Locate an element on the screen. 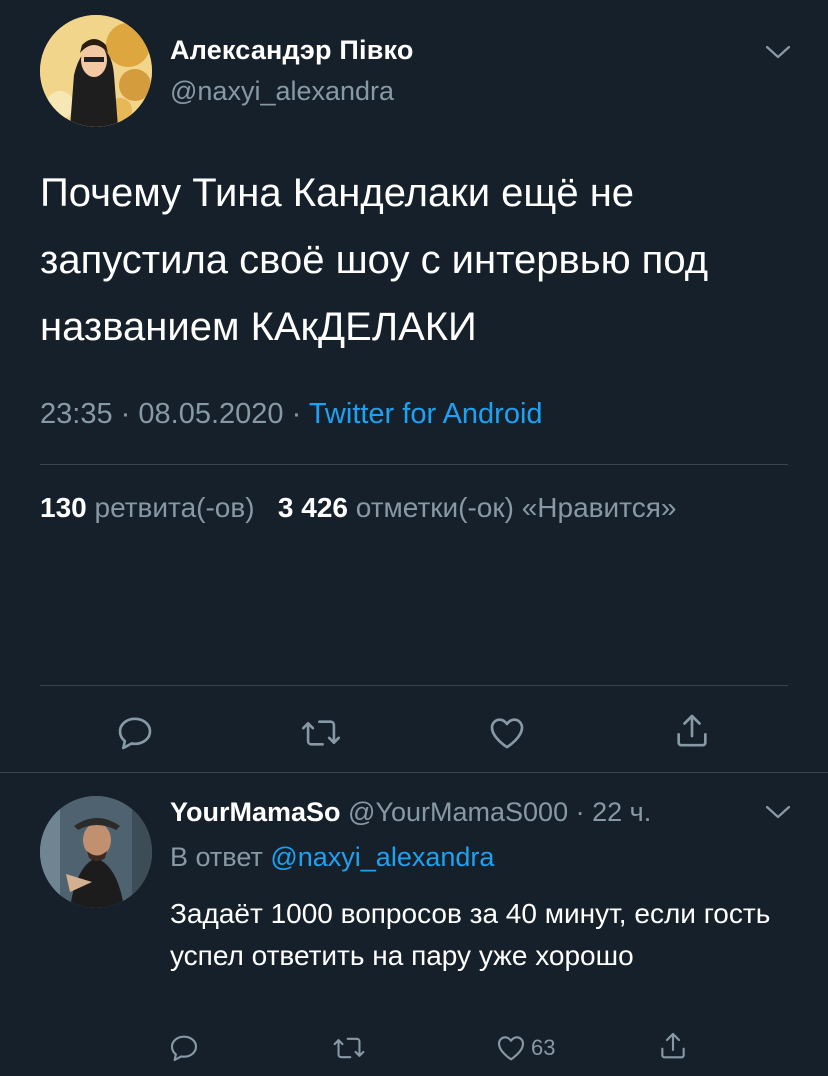 The width and height of the screenshot is (828, 1076). reply-author-name: YourMamaSo is located at coordinates (255, 812).